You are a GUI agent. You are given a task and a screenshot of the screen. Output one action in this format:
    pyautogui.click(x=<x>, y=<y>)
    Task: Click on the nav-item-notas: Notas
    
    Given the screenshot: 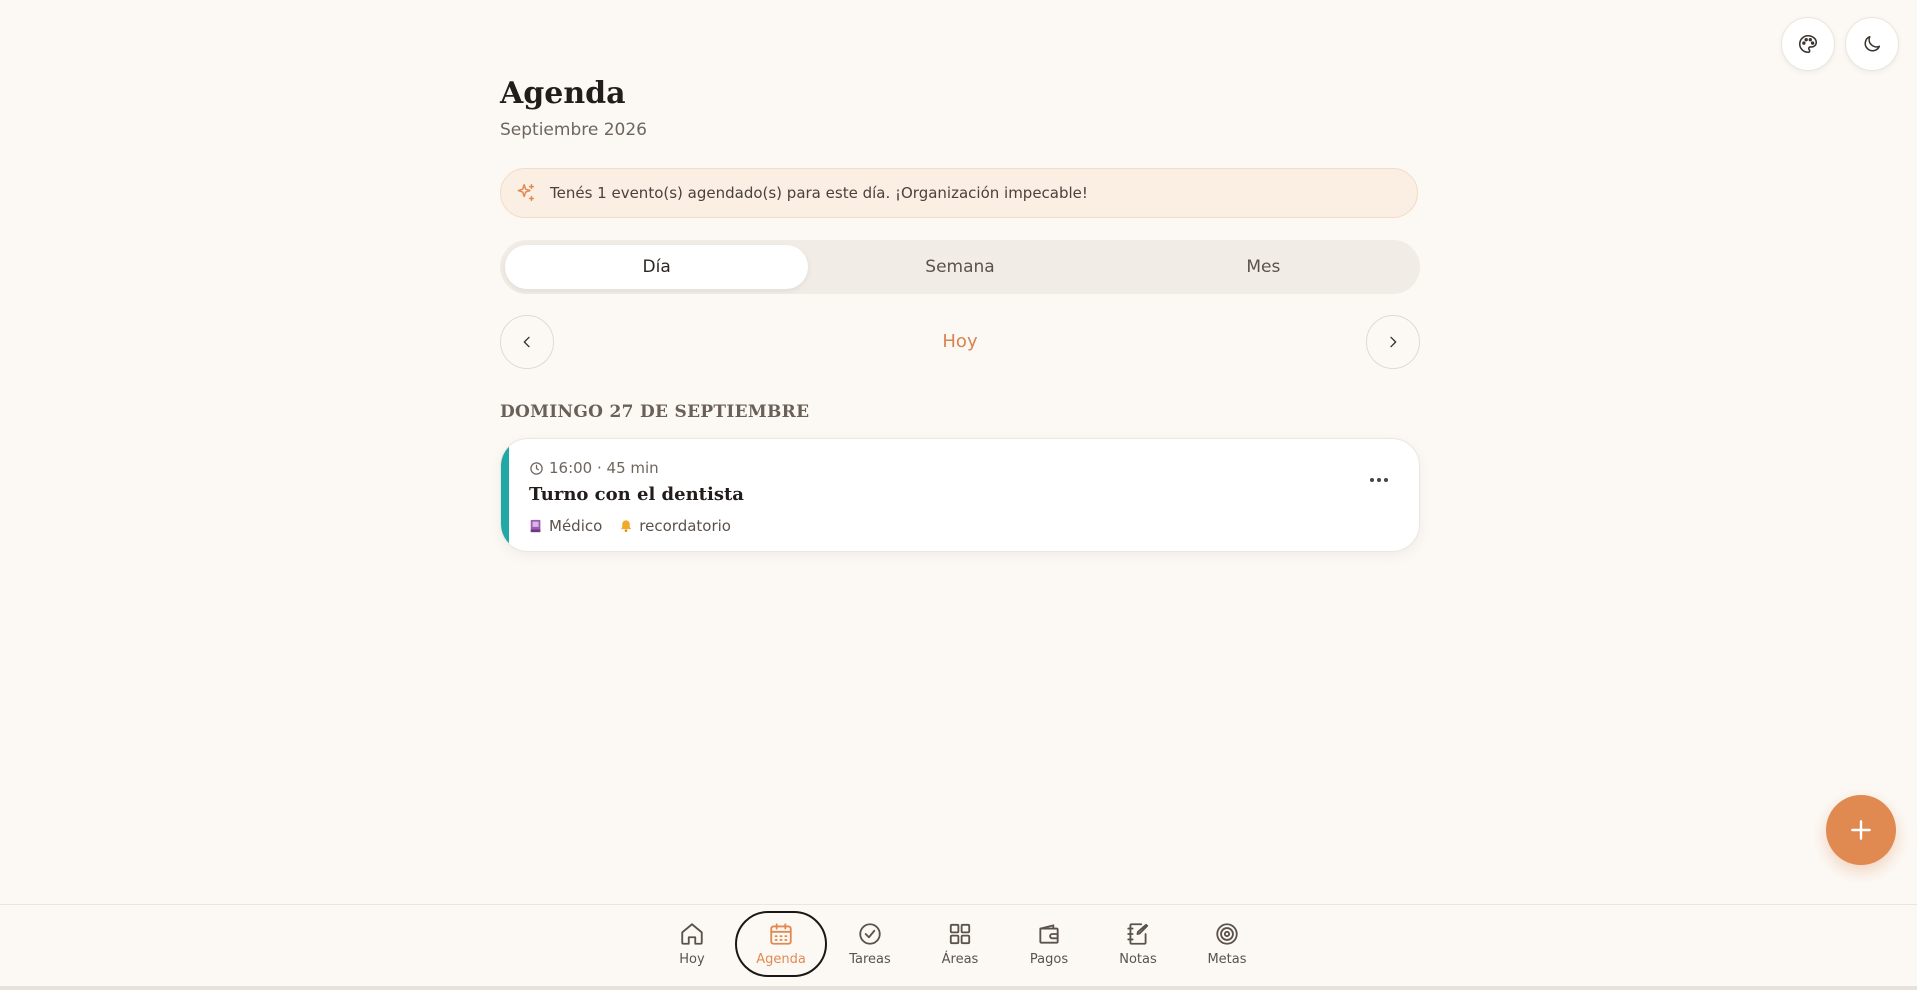 What is the action you would take?
    pyautogui.click(x=1138, y=944)
    